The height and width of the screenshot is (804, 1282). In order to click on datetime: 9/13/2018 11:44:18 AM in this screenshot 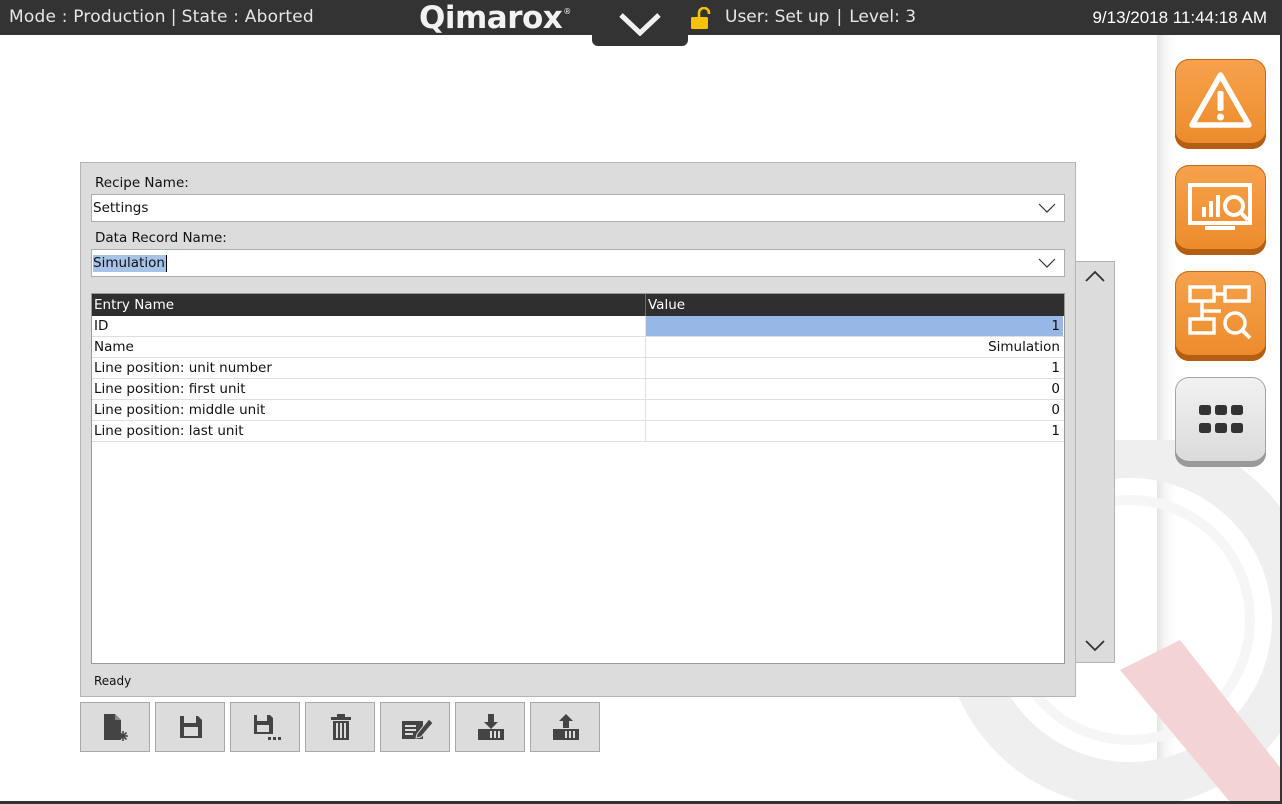, I will do `click(1179, 17)`.